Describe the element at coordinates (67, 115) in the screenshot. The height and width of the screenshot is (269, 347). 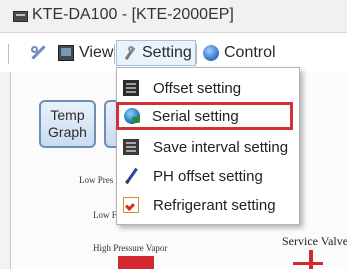
I see `temp-graph-label-line1: Temp` at that location.